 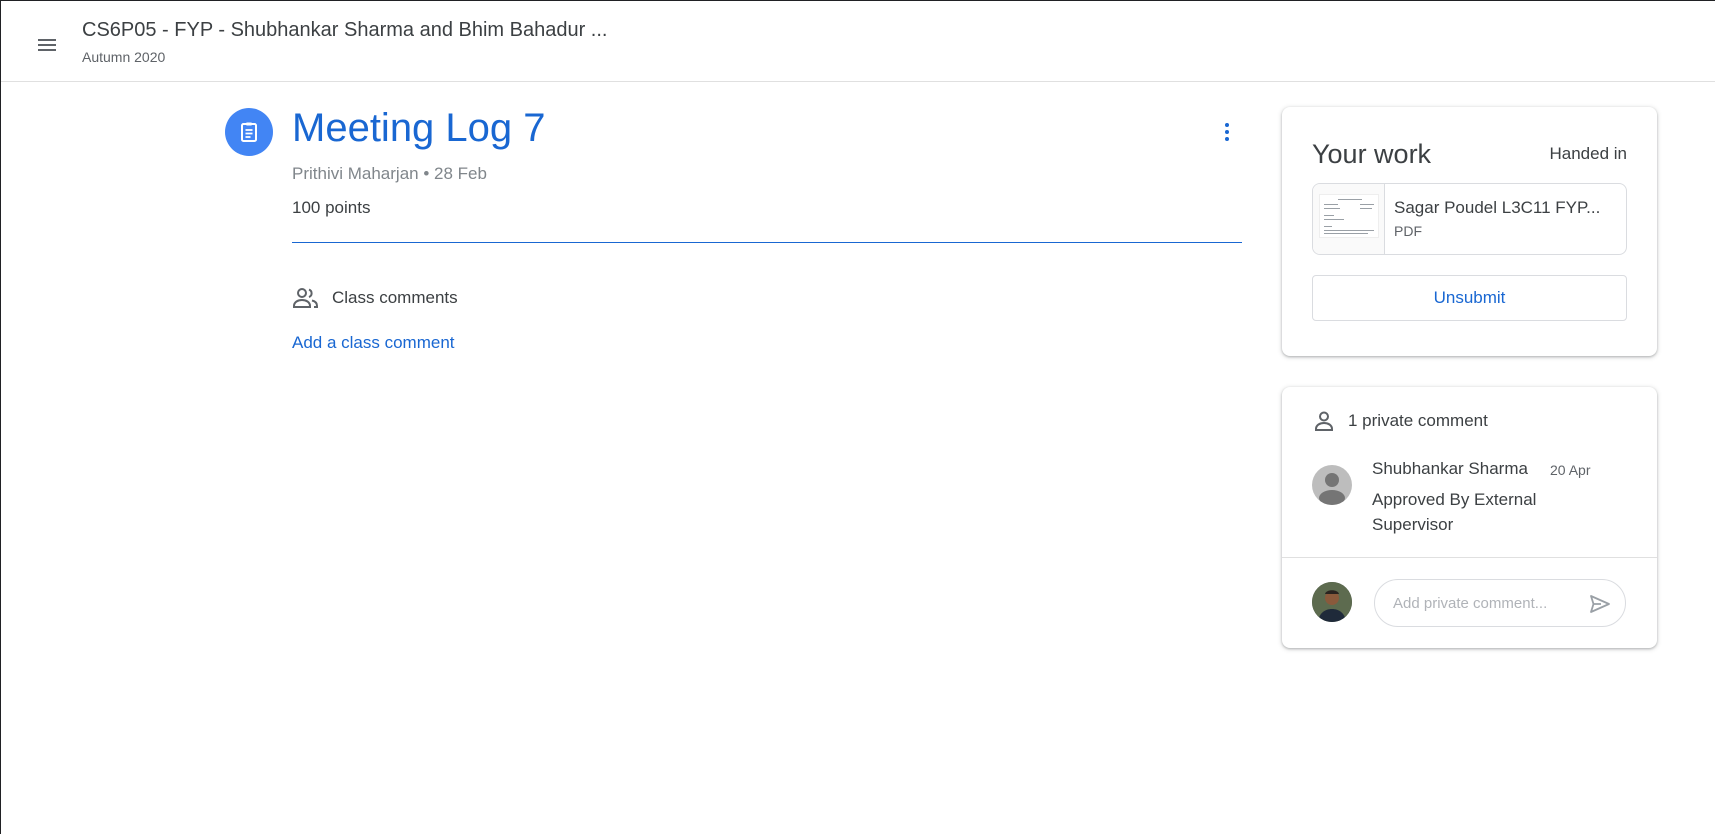 I want to click on user-avatar, so click(x=1332, y=602).